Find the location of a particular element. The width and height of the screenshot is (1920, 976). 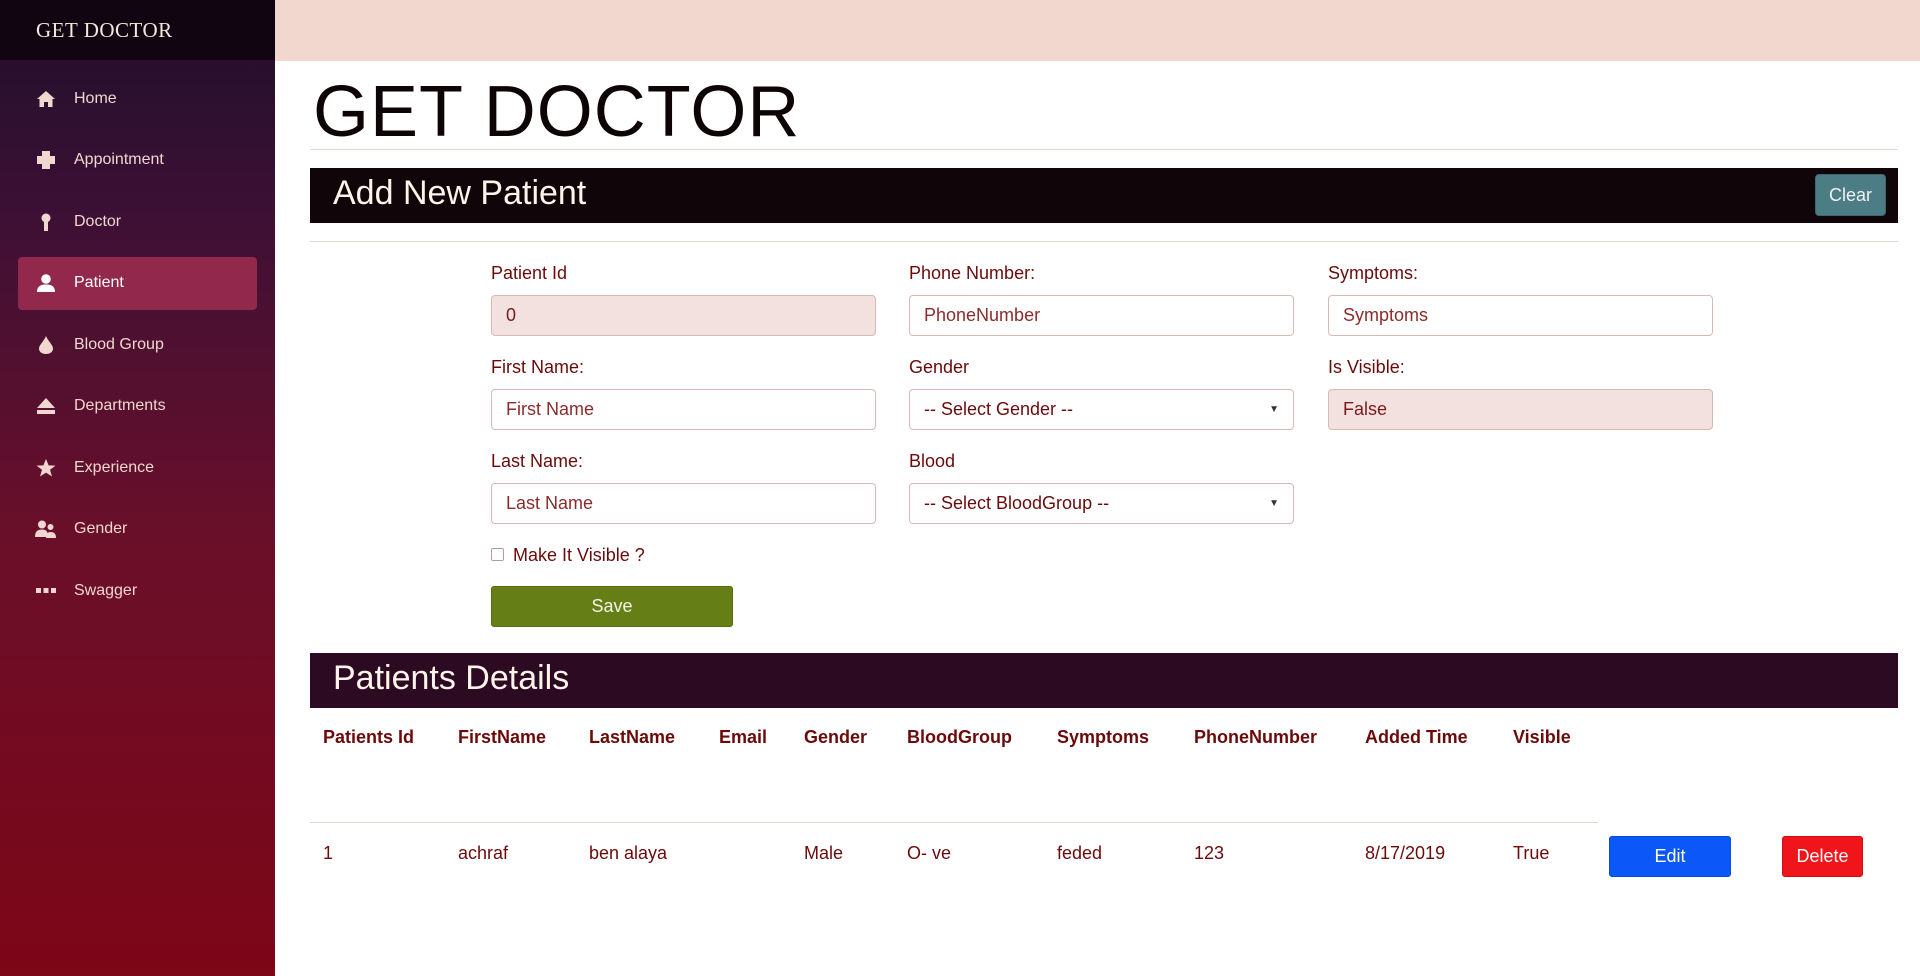

column-header: Visible is located at coordinates (1542, 737).